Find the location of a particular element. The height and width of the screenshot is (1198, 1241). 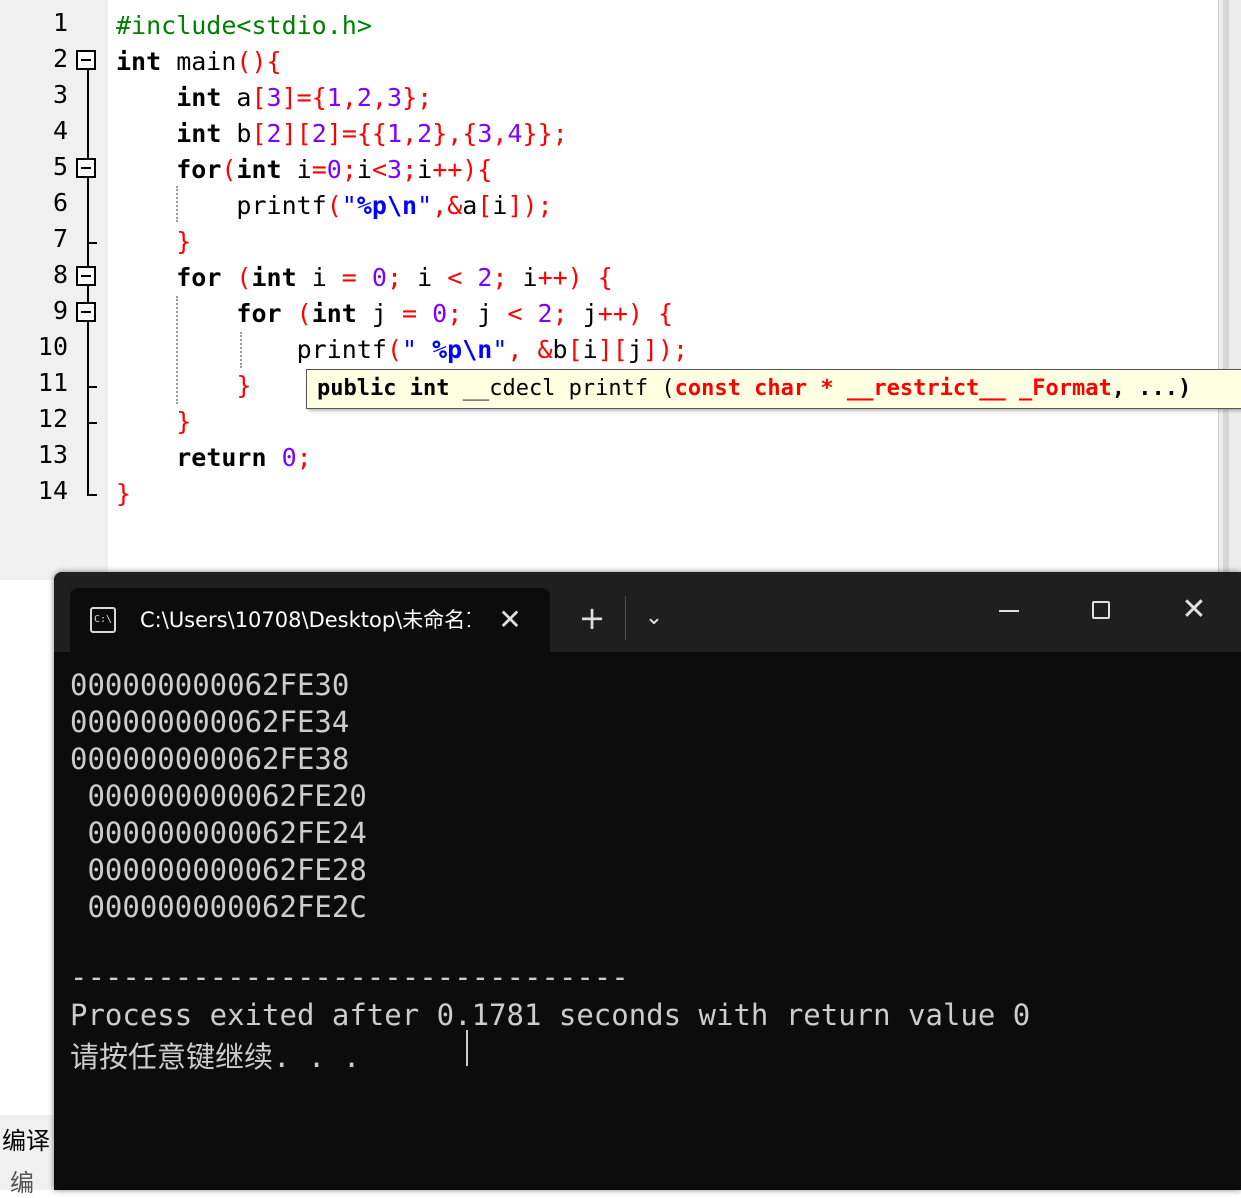

close-tab-button: ✕ is located at coordinates (510, 620).